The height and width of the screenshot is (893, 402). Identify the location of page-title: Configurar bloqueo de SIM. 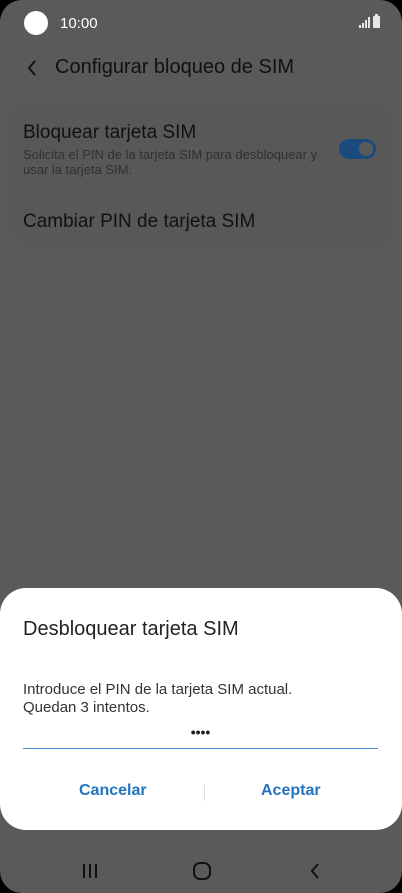
(175, 67).